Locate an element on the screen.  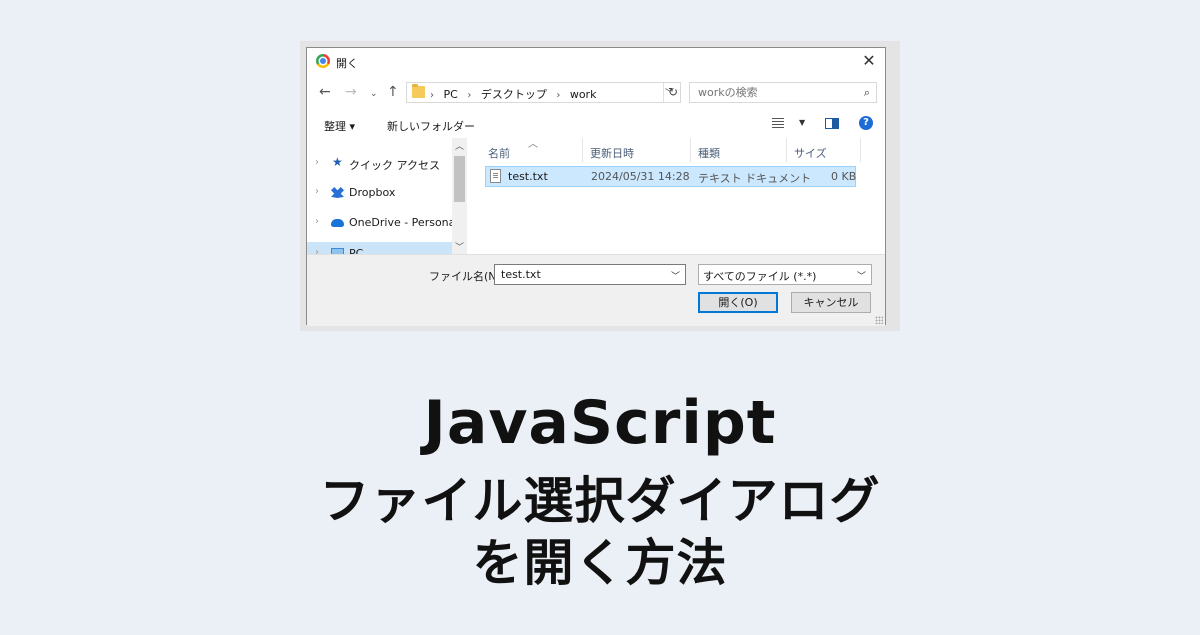
nav-item-label: クイック アクセス is located at coordinates (394, 165).